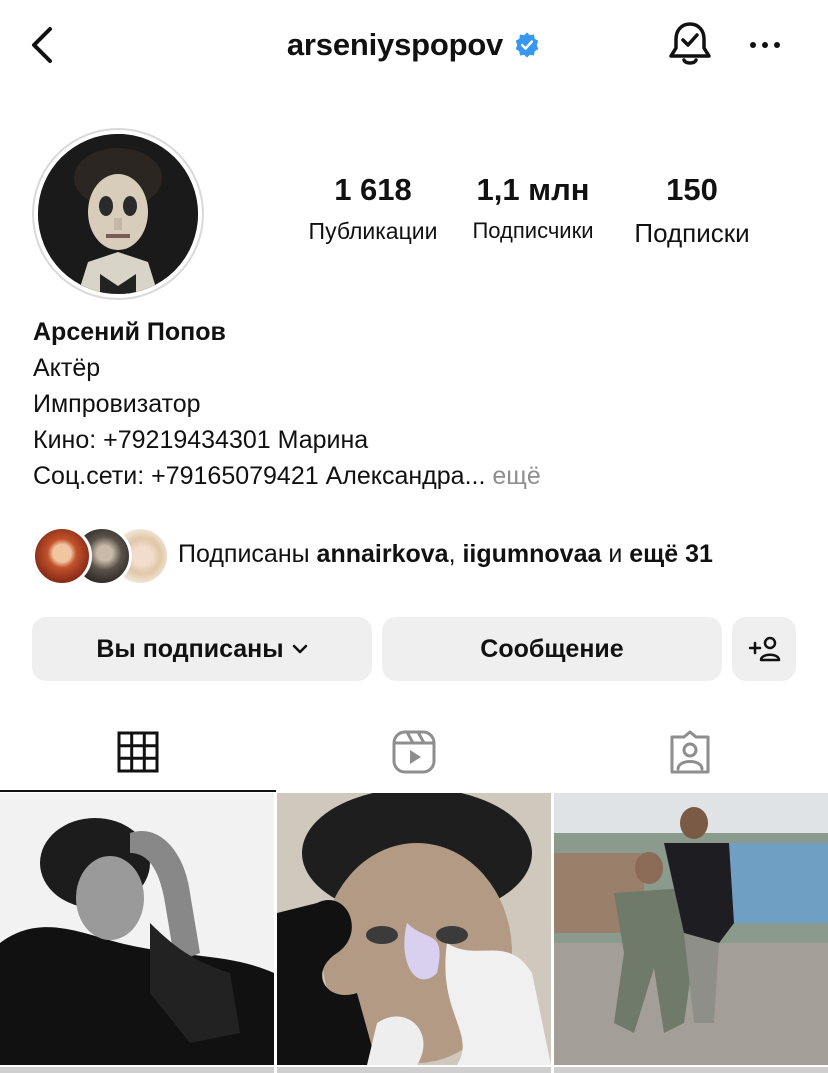 The height and width of the screenshot is (1073, 828). What do you see at coordinates (671, 554) in the screenshot?
I see `followers-more: ещё 31` at bounding box center [671, 554].